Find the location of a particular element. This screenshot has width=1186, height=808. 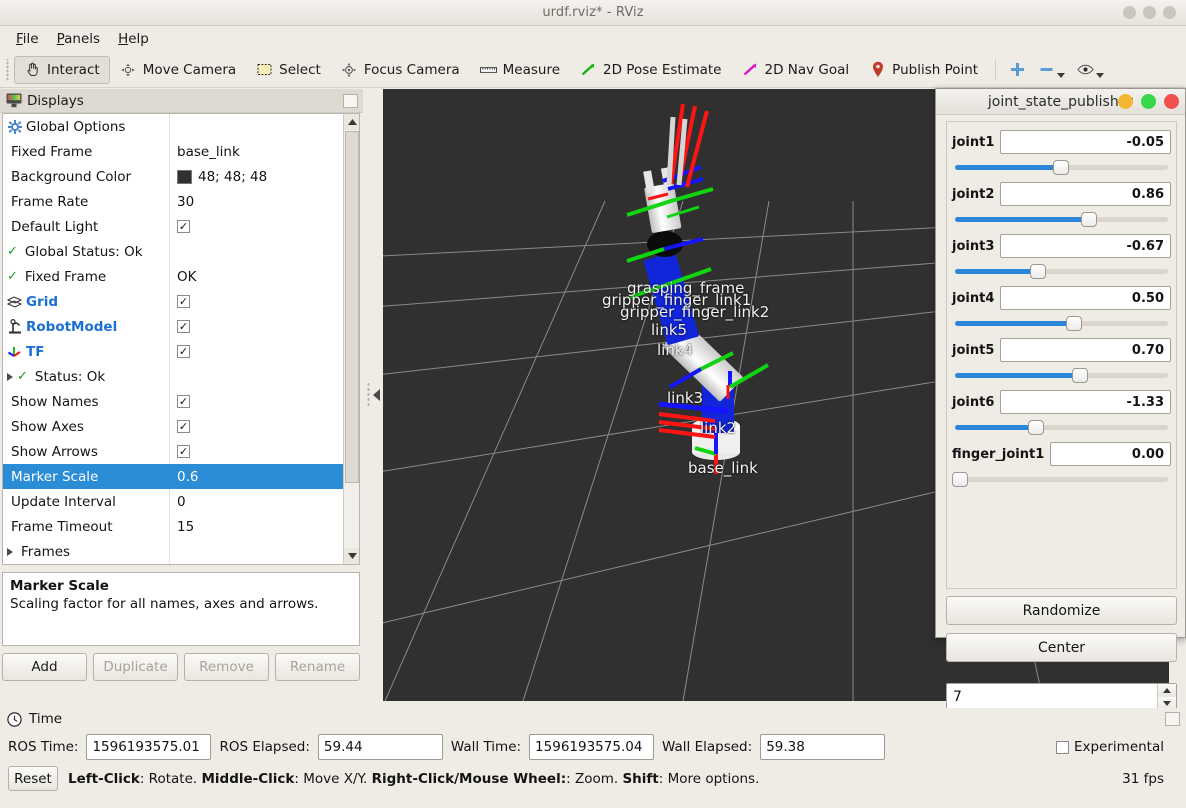

scroll-up-button is located at coordinates (351, 122).